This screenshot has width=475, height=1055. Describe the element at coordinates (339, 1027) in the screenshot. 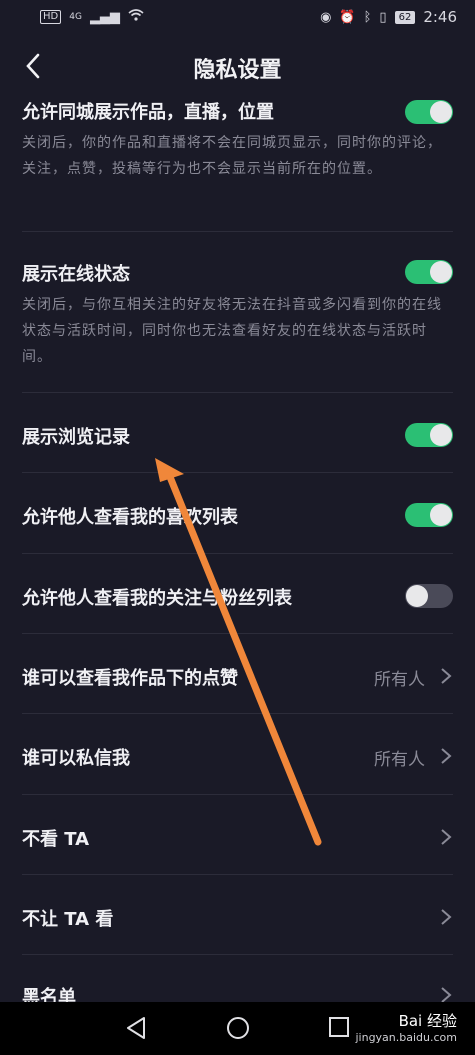

I see `recents-square-icon` at that location.